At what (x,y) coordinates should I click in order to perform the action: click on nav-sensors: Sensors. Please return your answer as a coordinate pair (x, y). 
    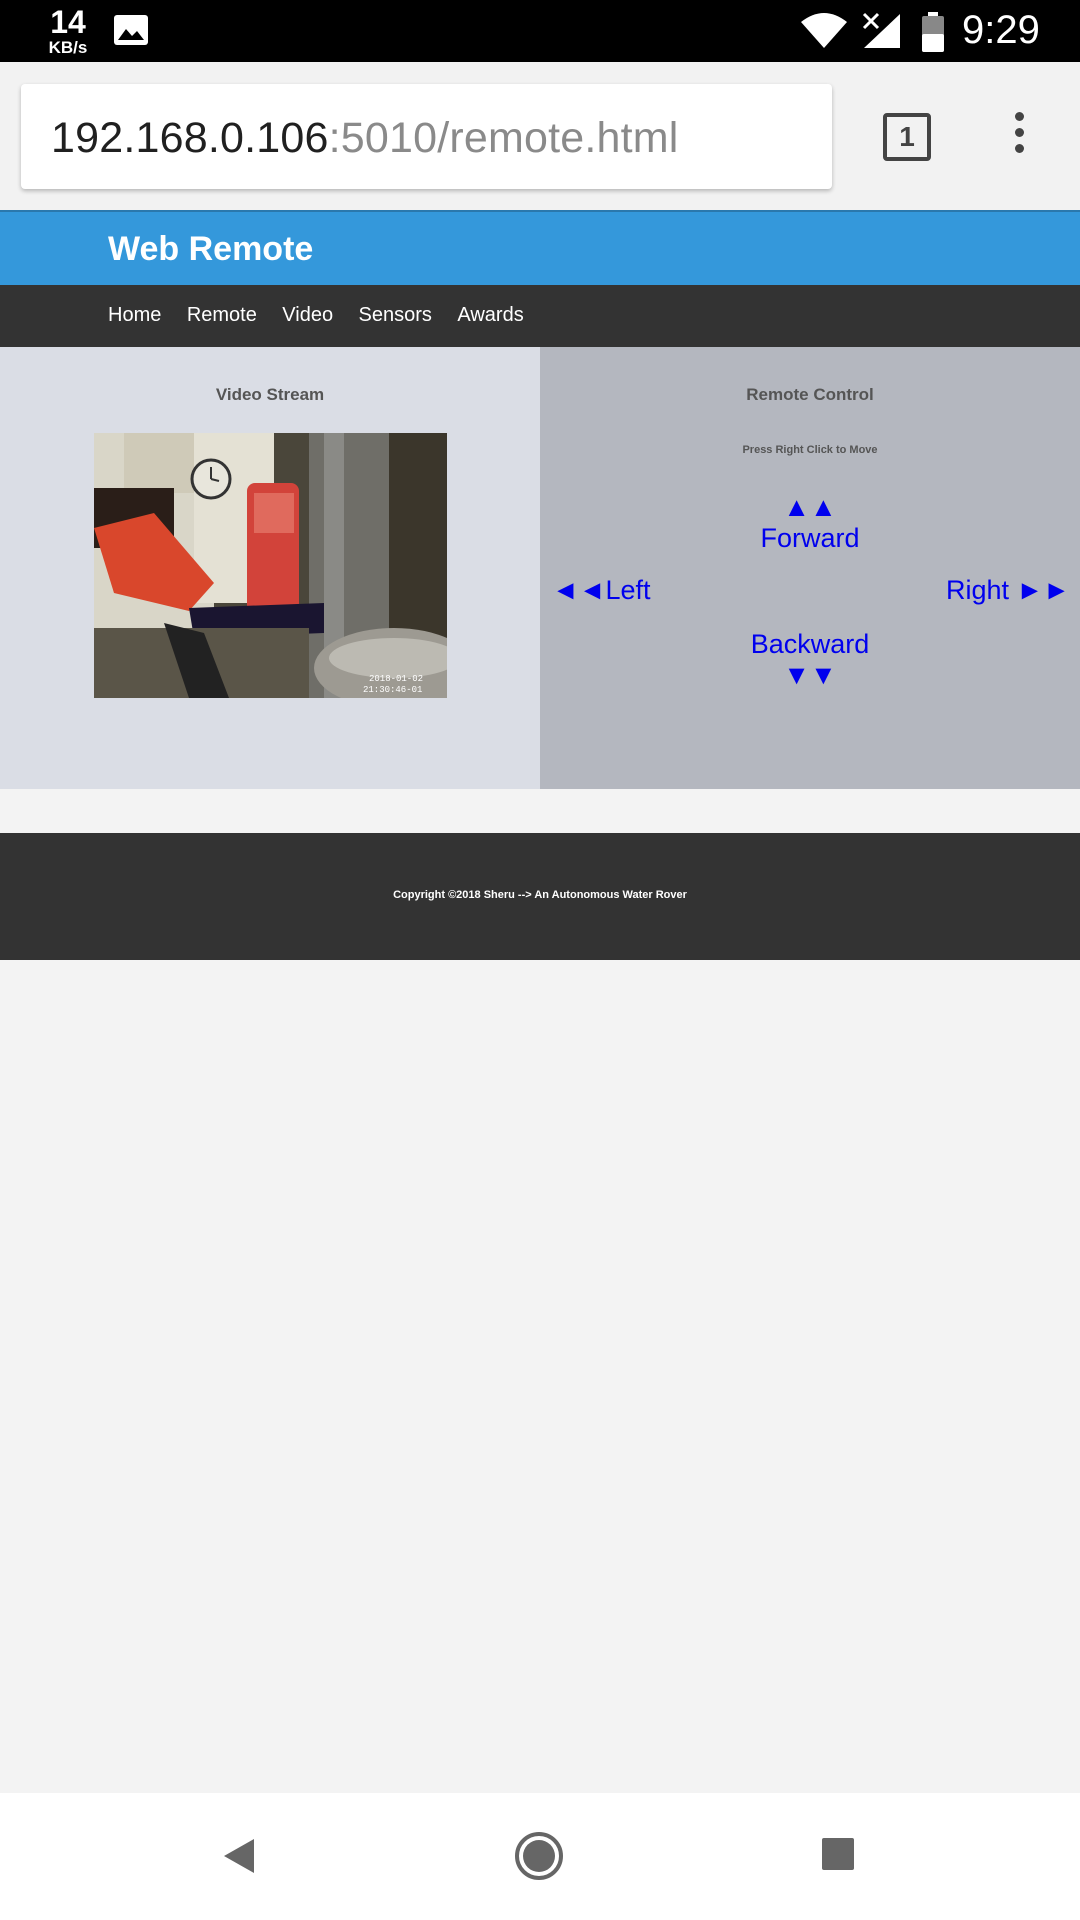
    Looking at the image, I should click on (395, 315).